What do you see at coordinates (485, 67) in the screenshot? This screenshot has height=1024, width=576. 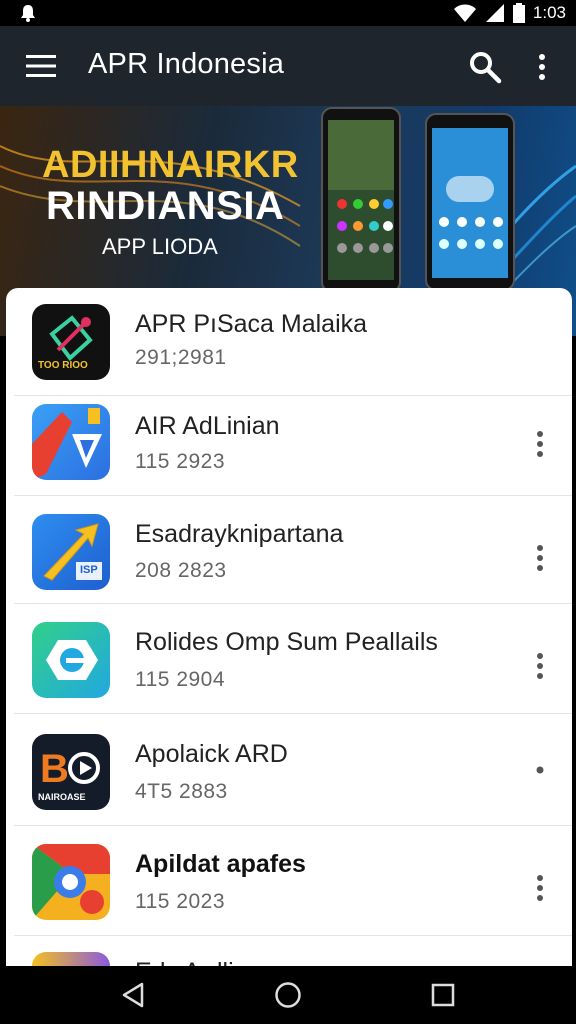 I see `search-icon` at bounding box center [485, 67].